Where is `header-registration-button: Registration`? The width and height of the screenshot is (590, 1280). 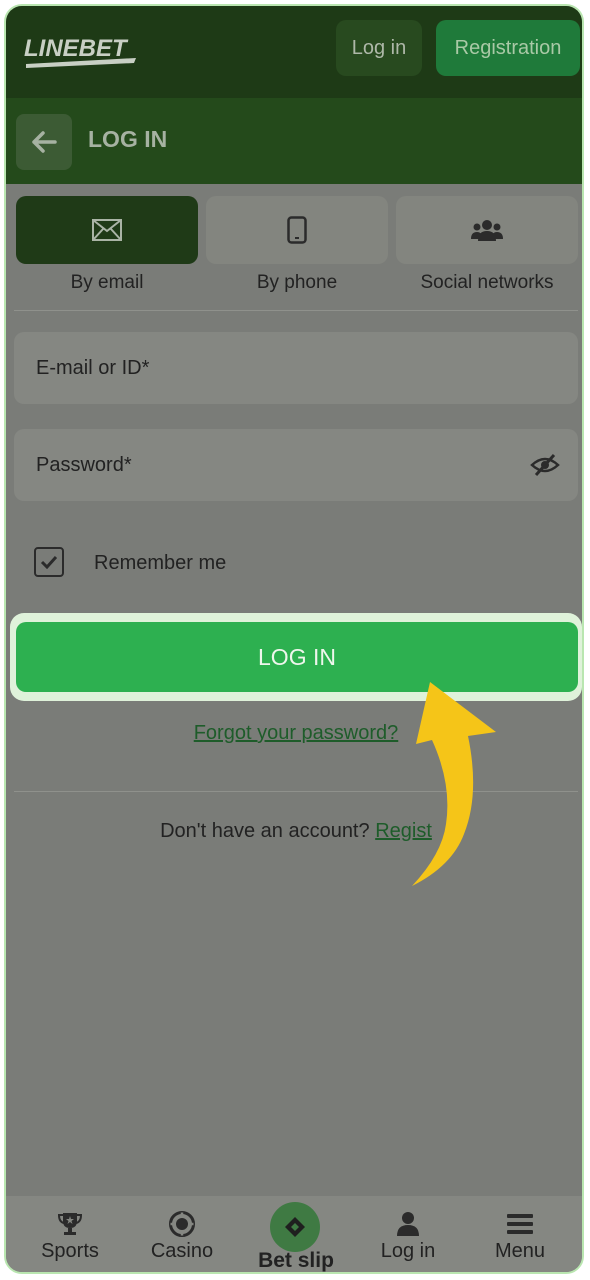
header-registration-button: Registration is located at coordinates (508, 48).